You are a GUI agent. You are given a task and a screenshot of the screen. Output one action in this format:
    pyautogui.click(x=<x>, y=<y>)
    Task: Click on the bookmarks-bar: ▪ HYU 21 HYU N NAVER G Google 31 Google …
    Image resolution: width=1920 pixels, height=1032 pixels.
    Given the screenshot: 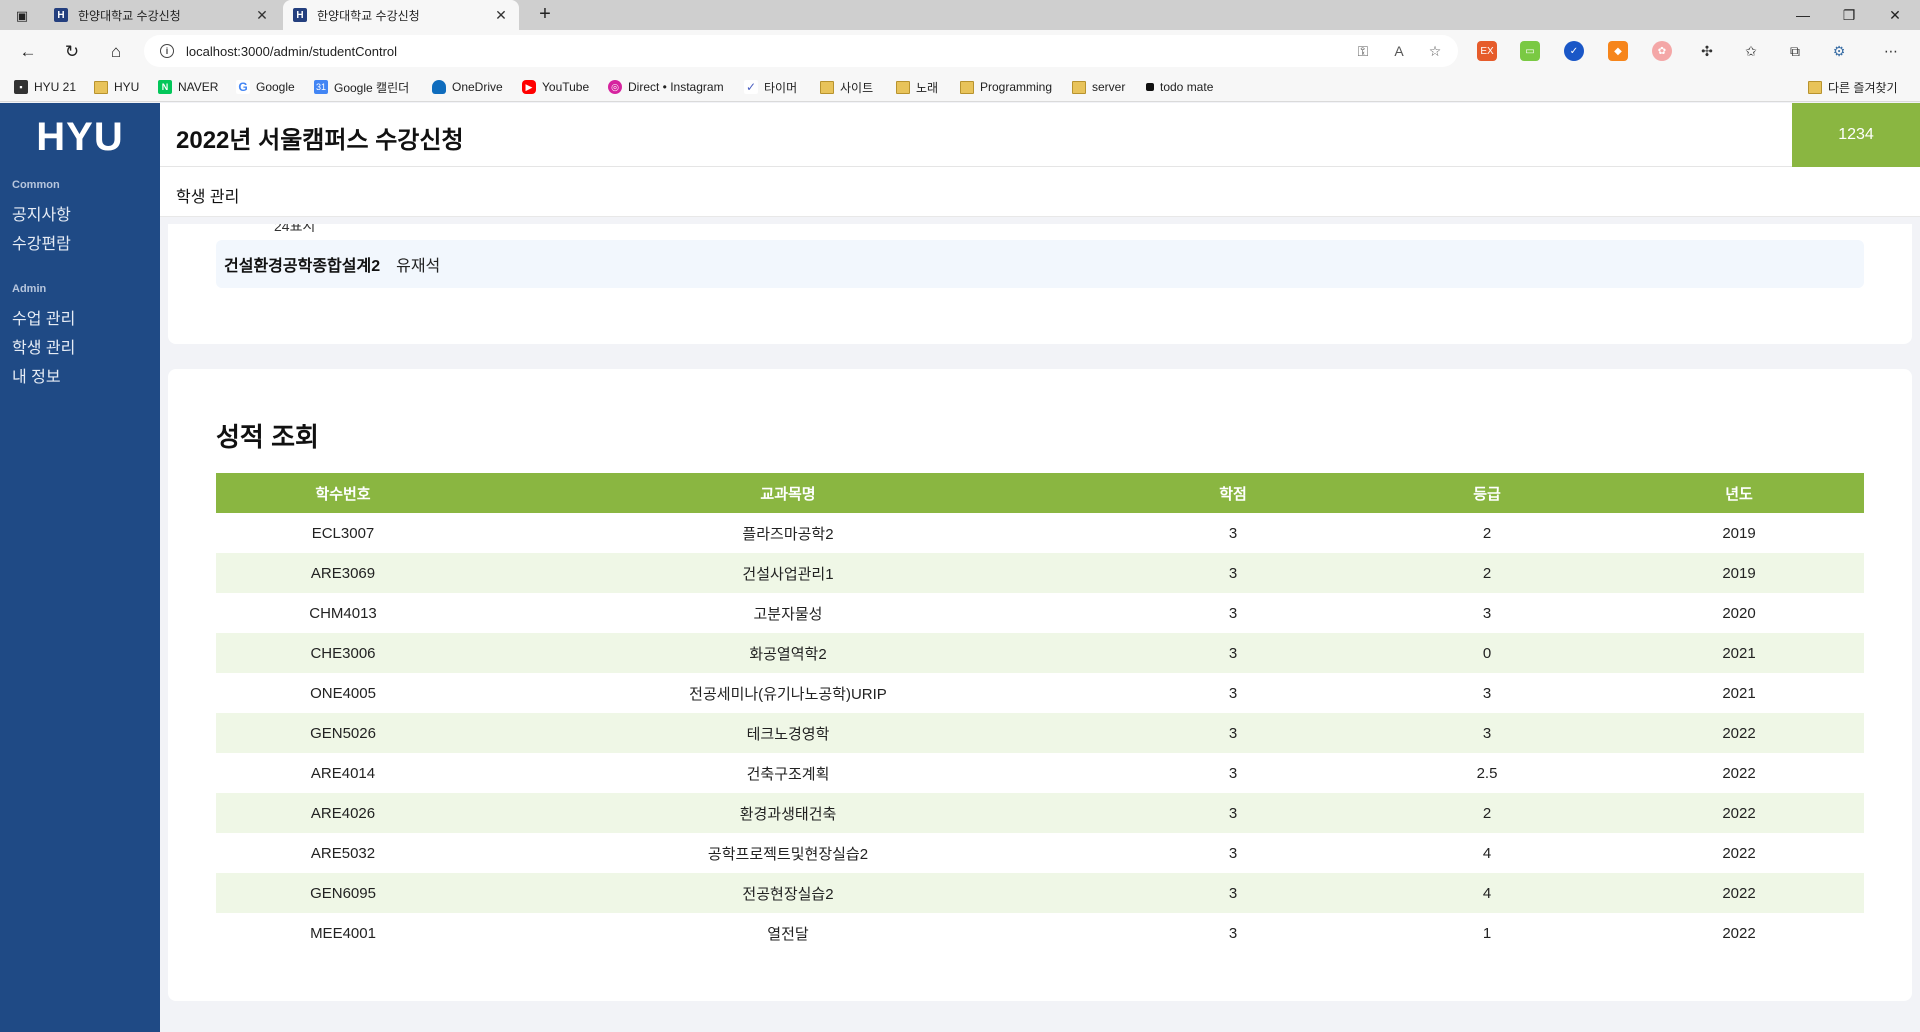 What is the action you would take?
    pyautogui.click(x=960, y=87)
    